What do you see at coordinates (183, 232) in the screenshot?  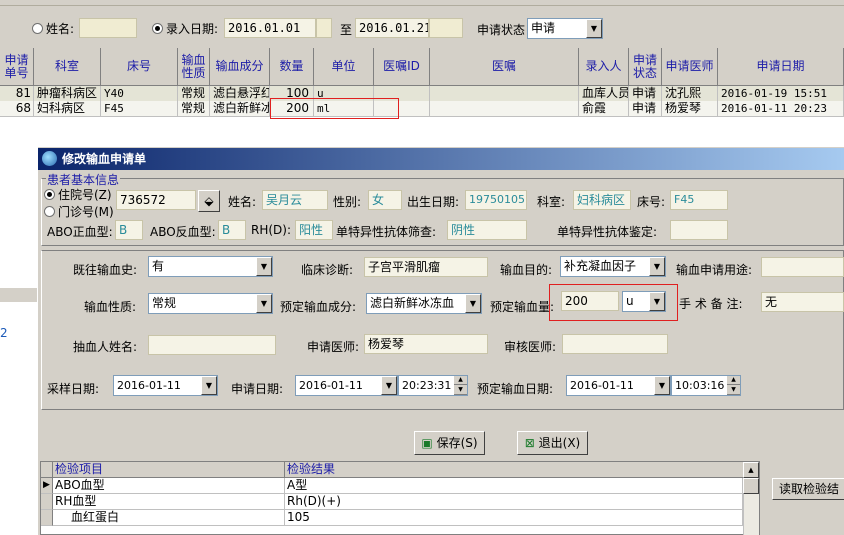 I see `abo-neg-label: ABO反血型:` at bounding box center [183, 232].